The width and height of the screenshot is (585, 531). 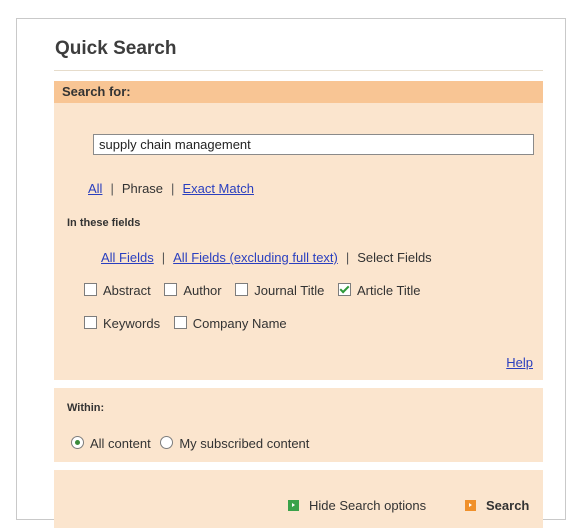 What do you see at coordinates (289, 290) in the screenshot?
I see `checkbox-journal-title-label: Journal Title` at bounding box center [289, 290].